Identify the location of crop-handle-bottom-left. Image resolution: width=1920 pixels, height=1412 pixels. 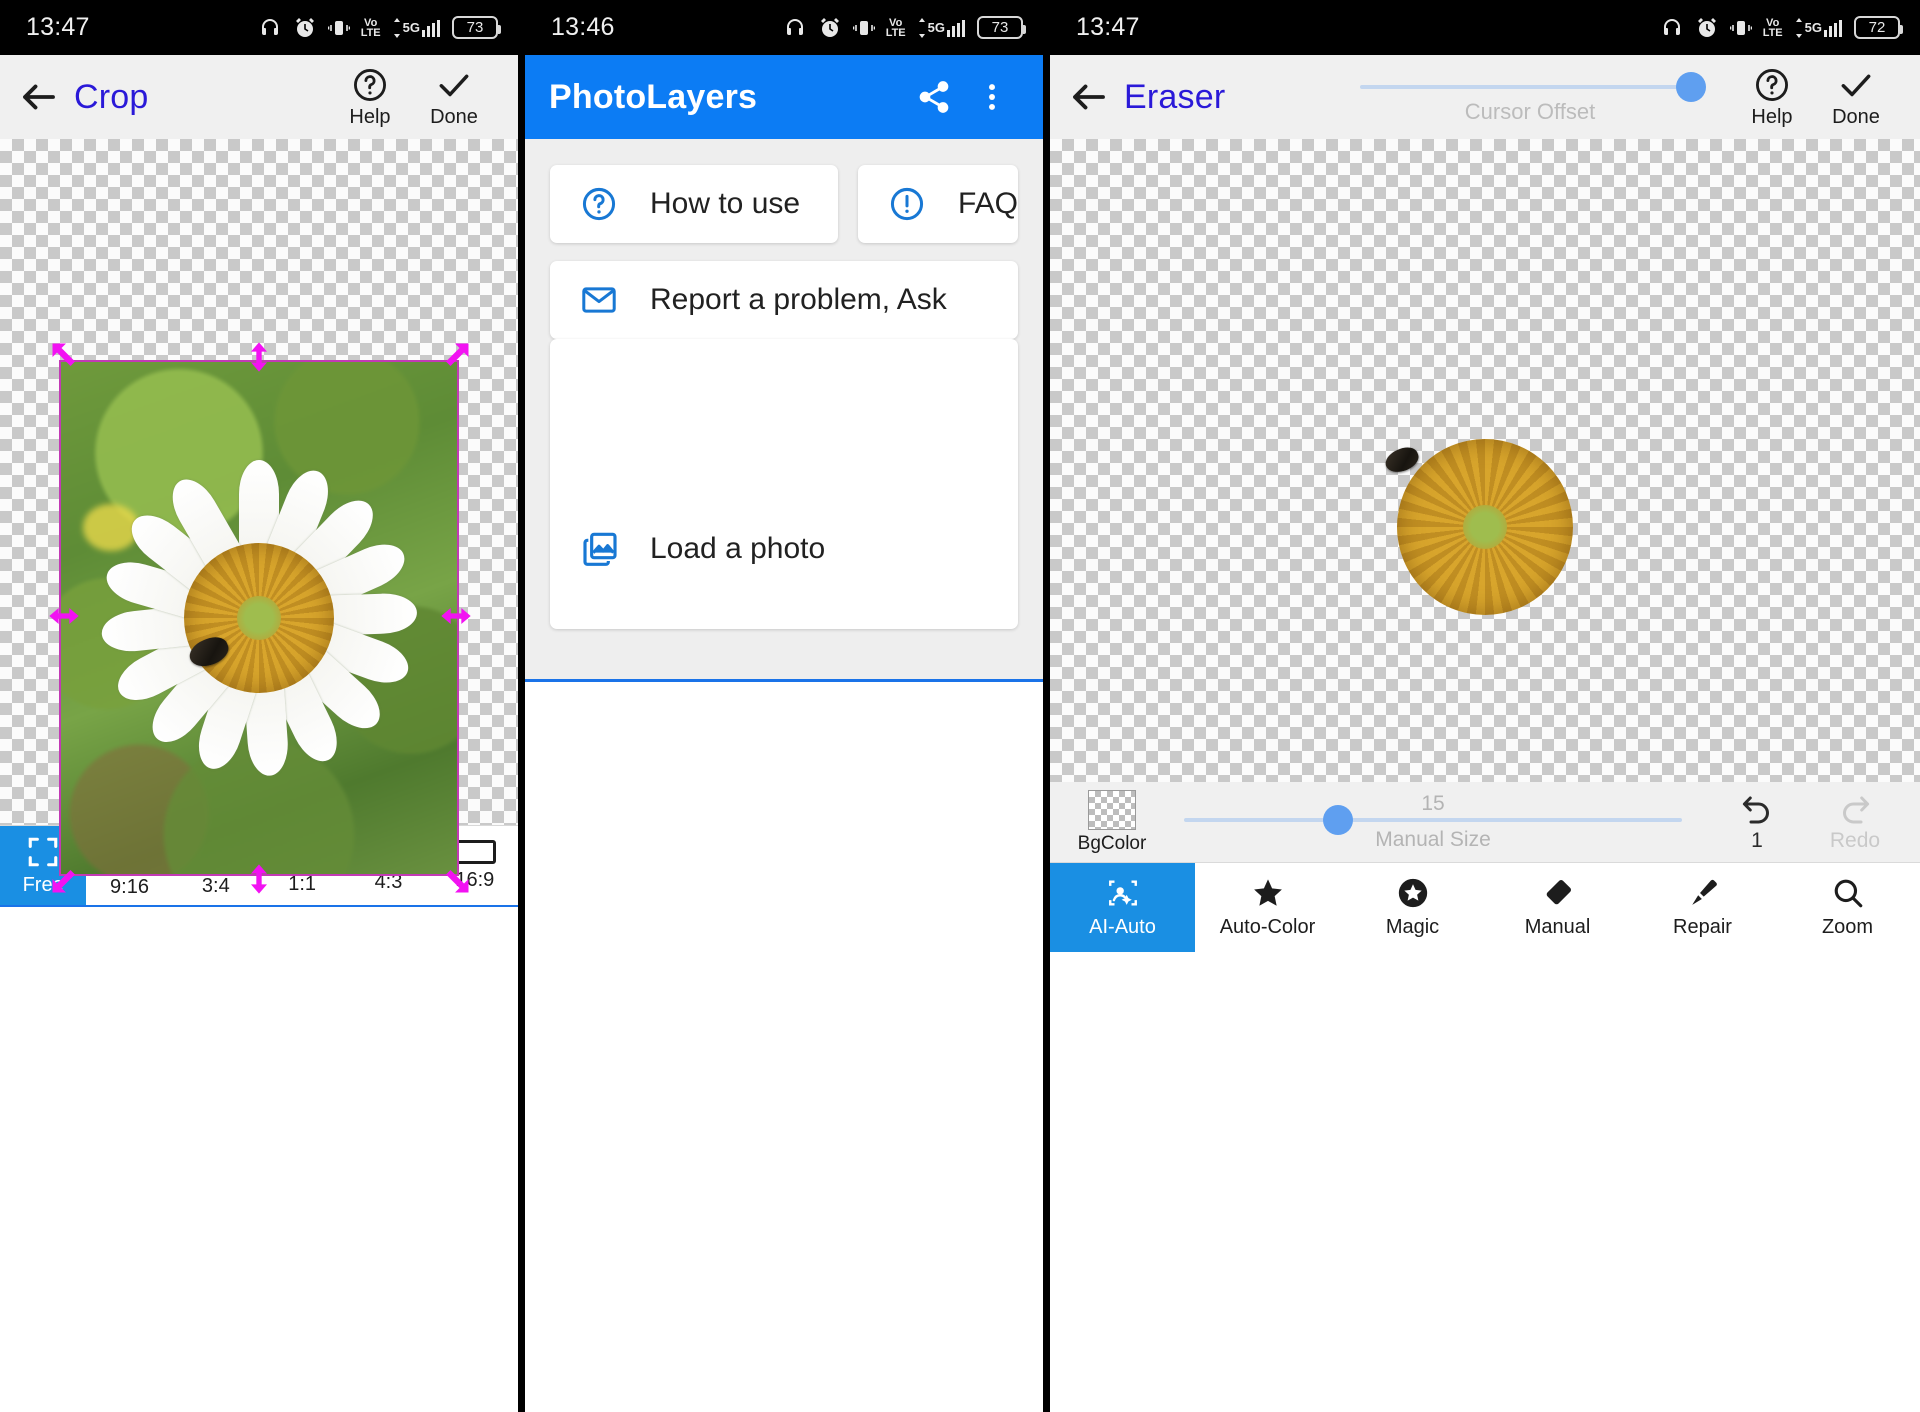
(66, 879).